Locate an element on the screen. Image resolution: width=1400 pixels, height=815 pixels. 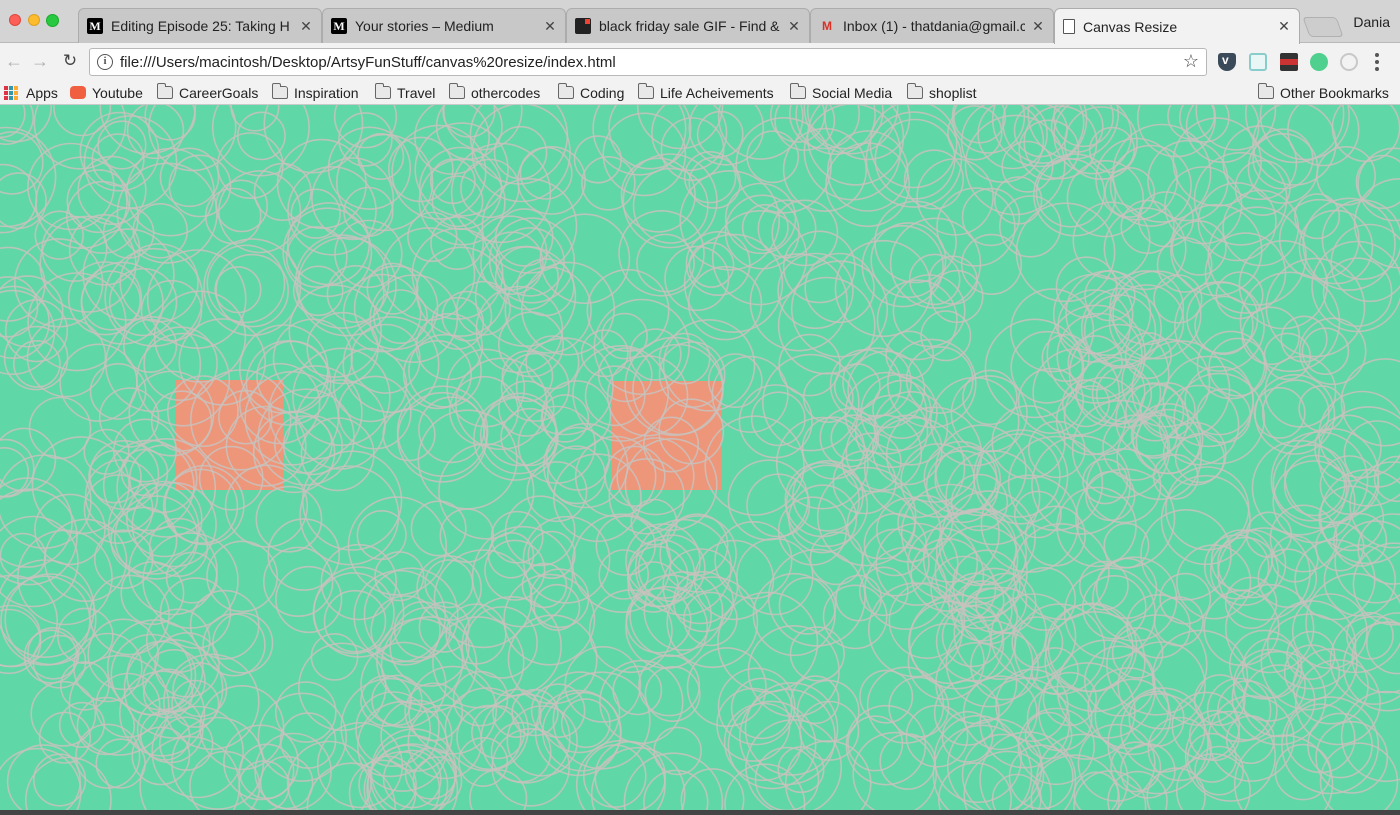
bookmark-travel: Travel is located at coordinates (405, 92).